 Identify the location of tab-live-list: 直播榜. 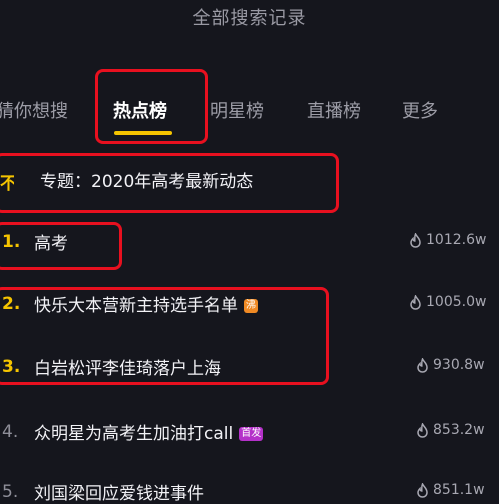
(334, 110).